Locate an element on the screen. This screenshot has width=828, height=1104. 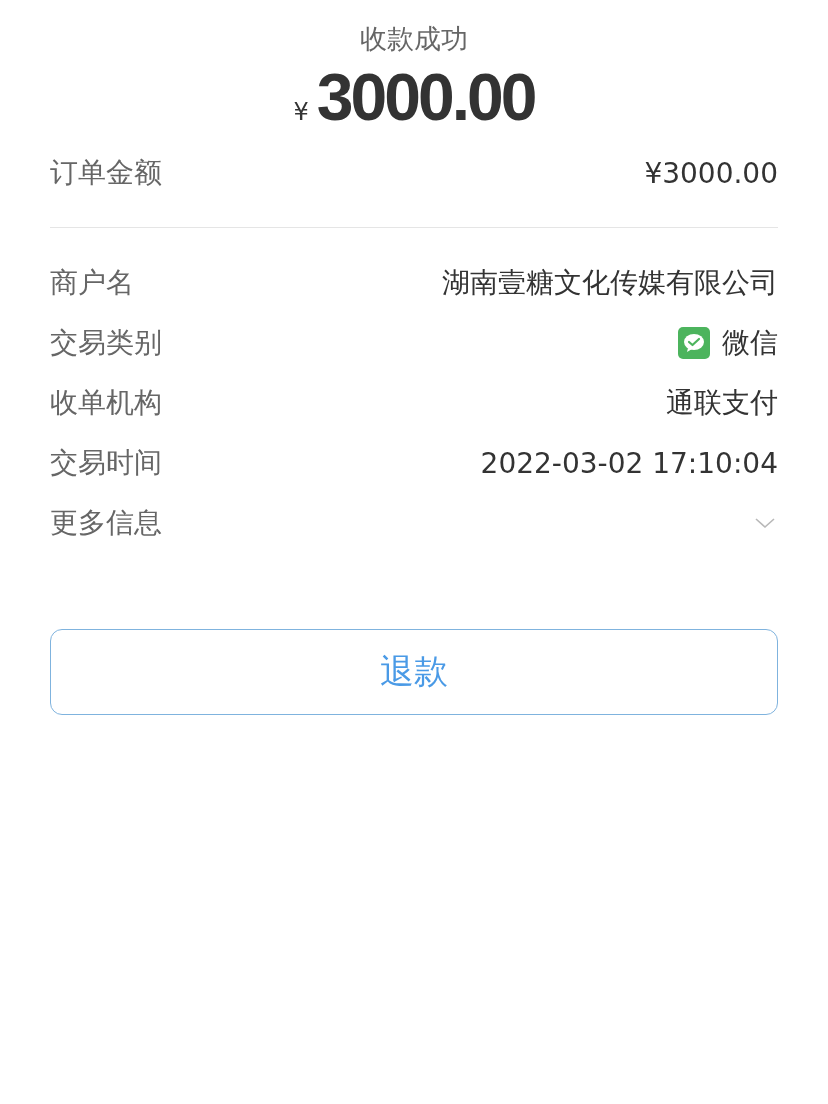
row-label: 交易类别 is located at coordinates (106, 343).